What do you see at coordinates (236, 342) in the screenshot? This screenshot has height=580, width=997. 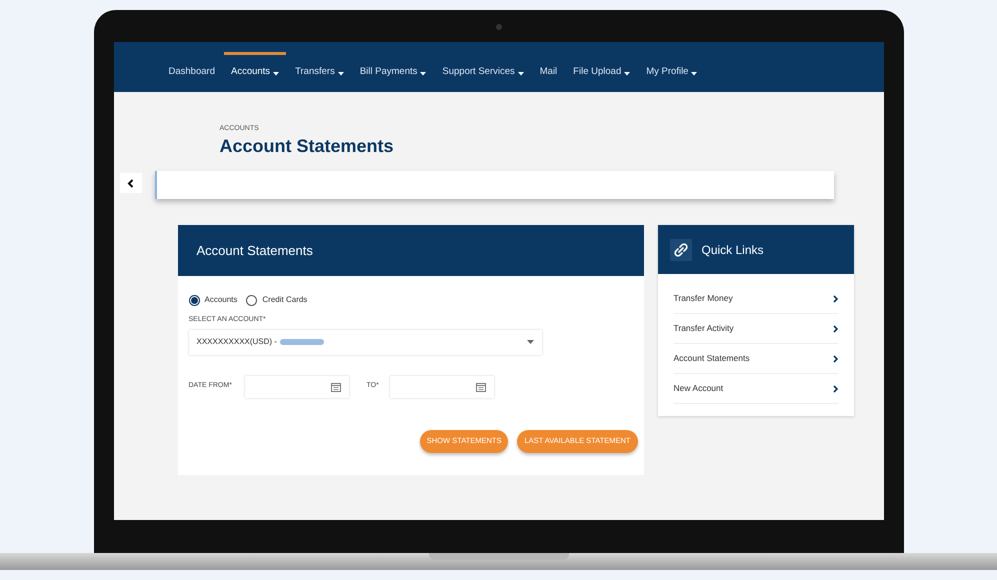 I see `account-value: XXXXXXXXXX(USD) -` at bounding box center [236, 342].